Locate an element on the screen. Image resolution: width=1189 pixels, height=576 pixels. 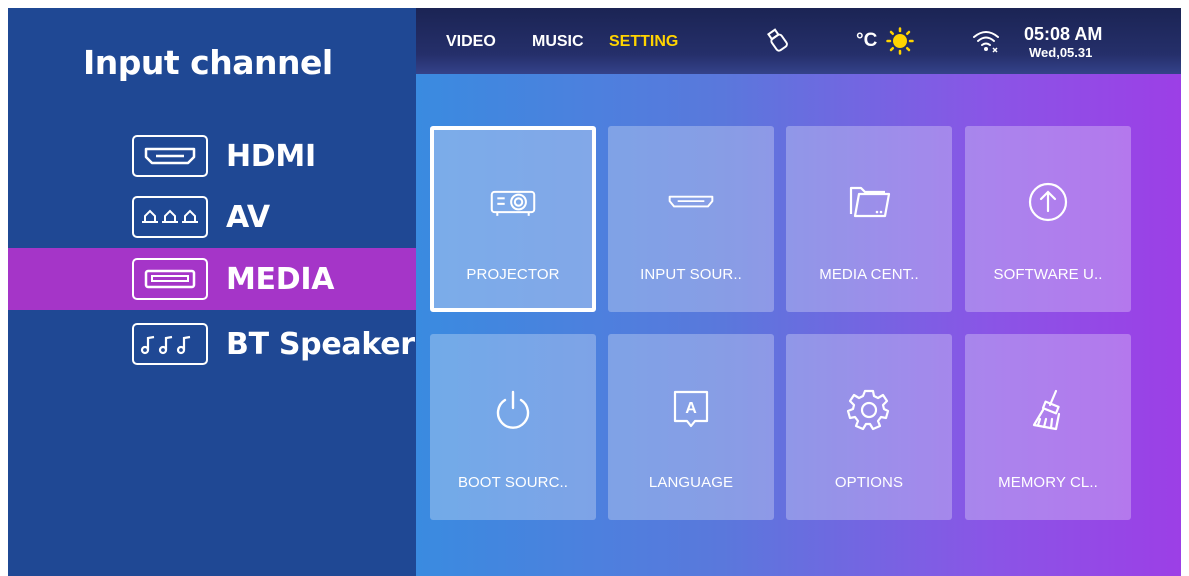
svg-text: A is located at coordinates (691, 408).